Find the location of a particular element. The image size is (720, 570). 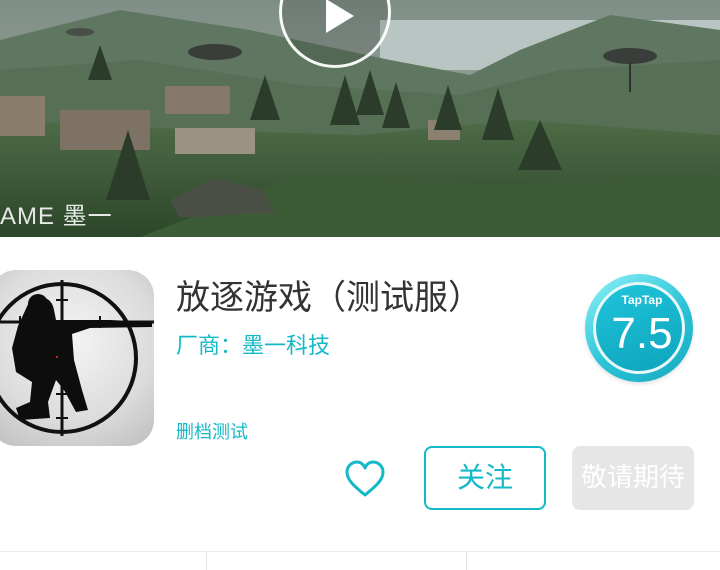

sniper-soldier-icon is located at coordinates (77, 358).